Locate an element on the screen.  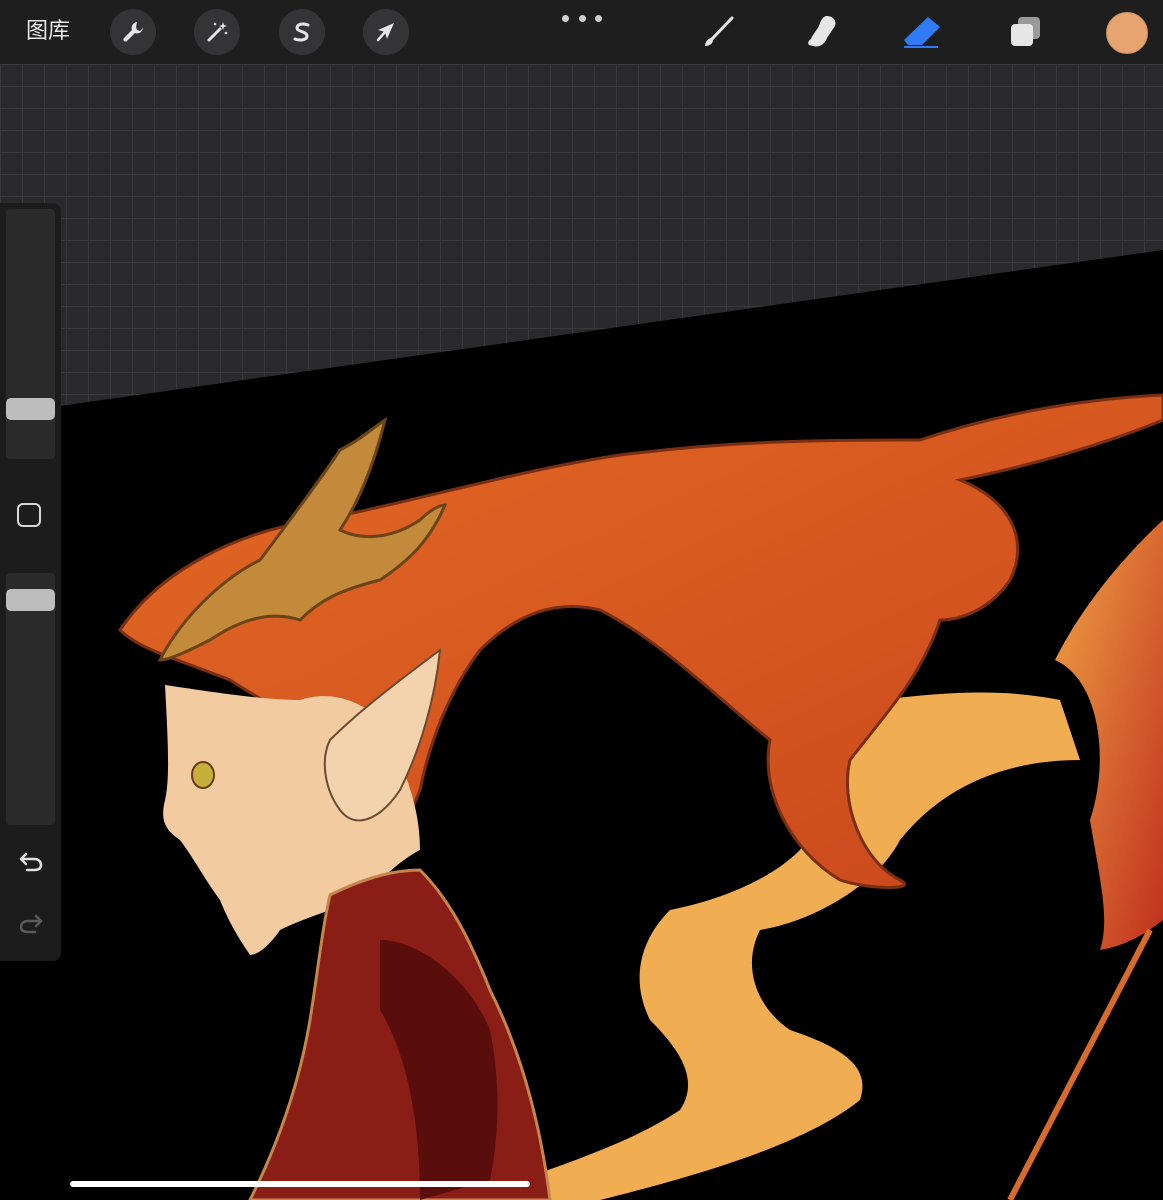
left-sidebar is located at coordinates (30, 582).